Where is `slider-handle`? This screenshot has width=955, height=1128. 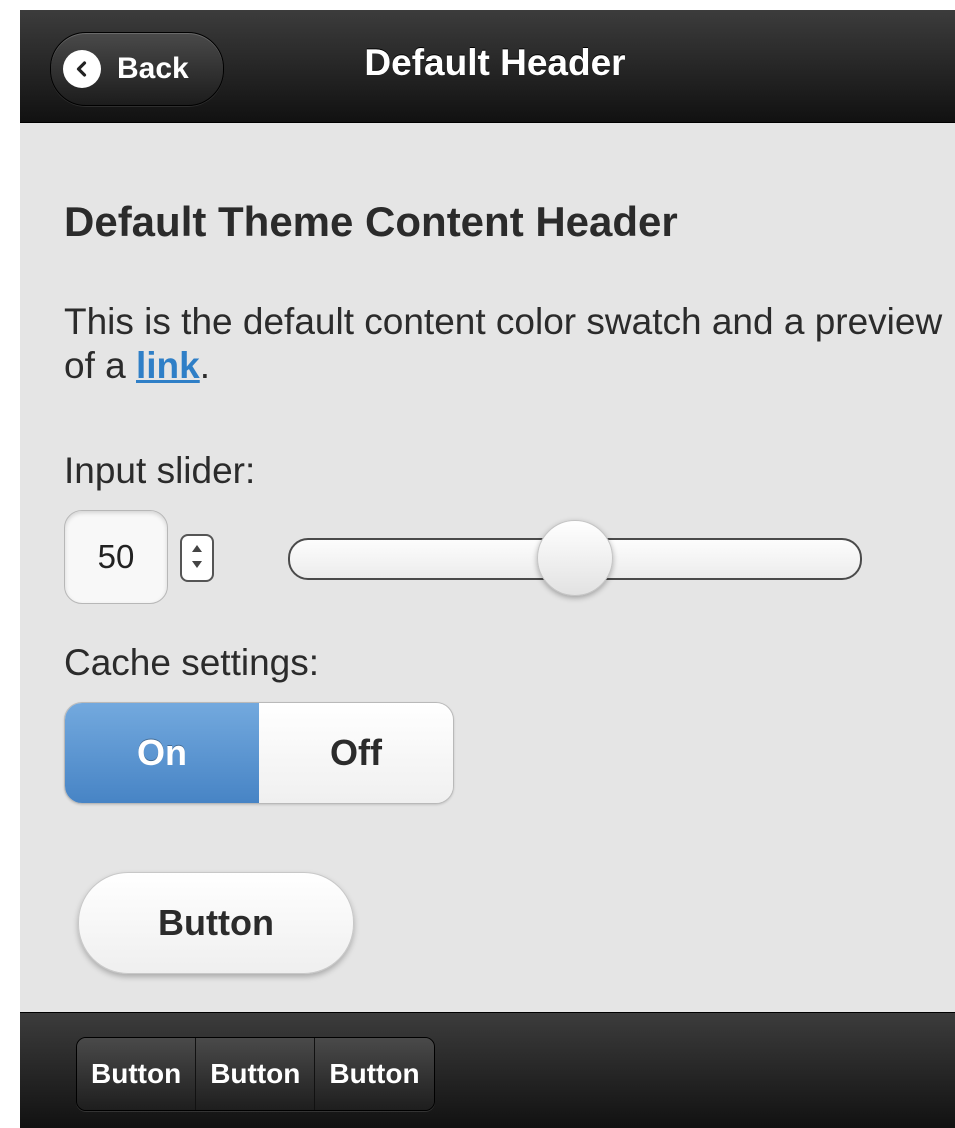 slider-handle is located at coordinates (575, 558).